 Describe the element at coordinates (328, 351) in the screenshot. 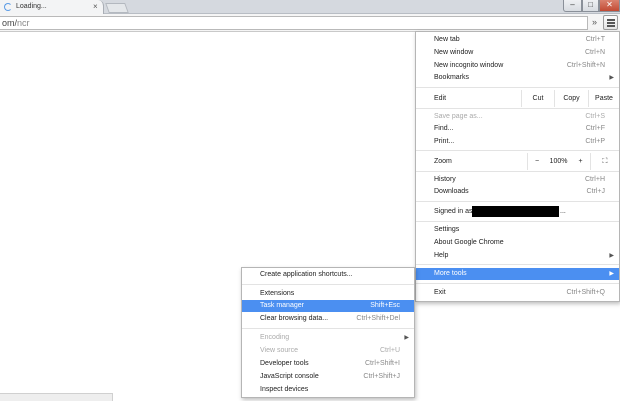

I see `menu-item-view-source: View source Ctrl+U` at that location.